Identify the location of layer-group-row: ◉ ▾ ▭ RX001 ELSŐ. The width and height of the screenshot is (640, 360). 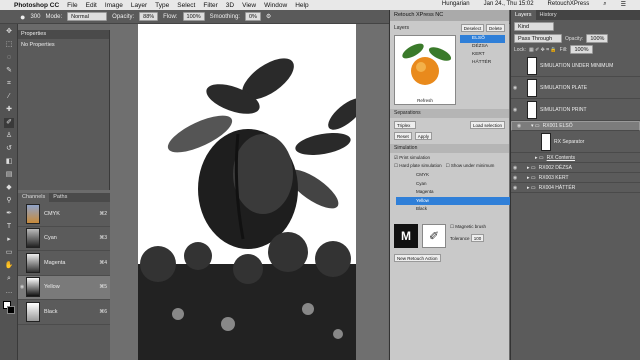
(575, 126).